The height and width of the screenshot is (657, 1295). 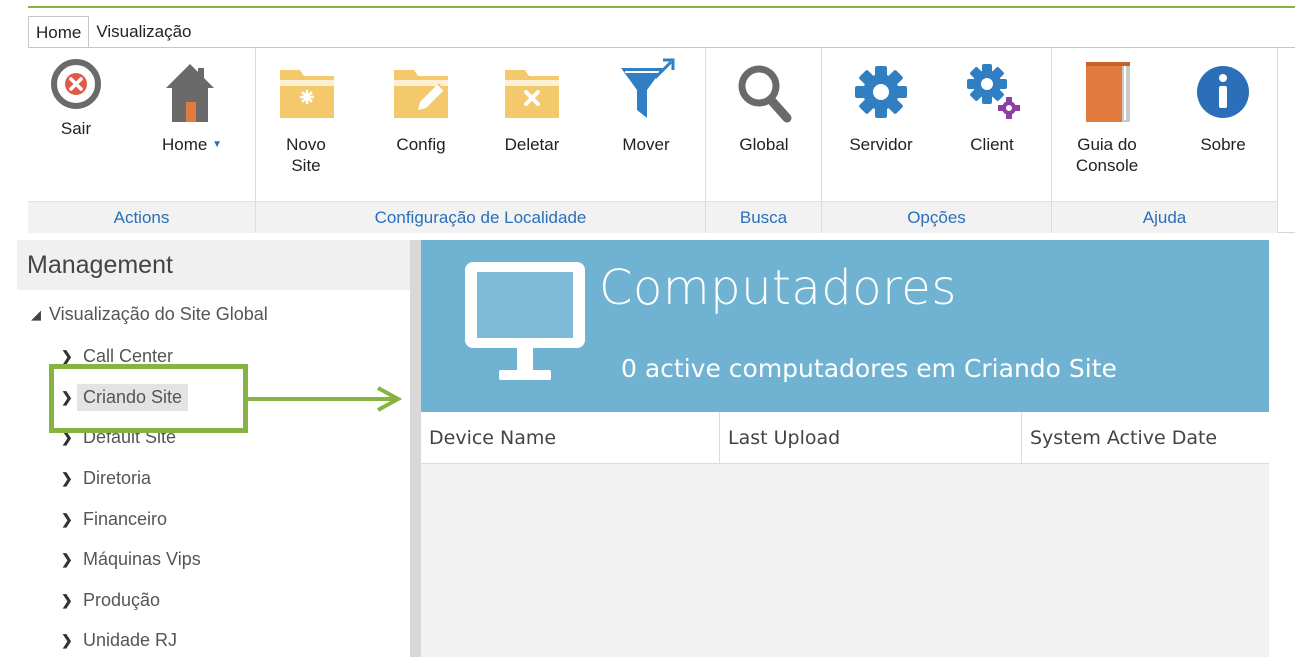 What do you see at coordinates (778, 288) in the screenshot?
I see `page-title: Computadores` at bounding box center [778, 288].